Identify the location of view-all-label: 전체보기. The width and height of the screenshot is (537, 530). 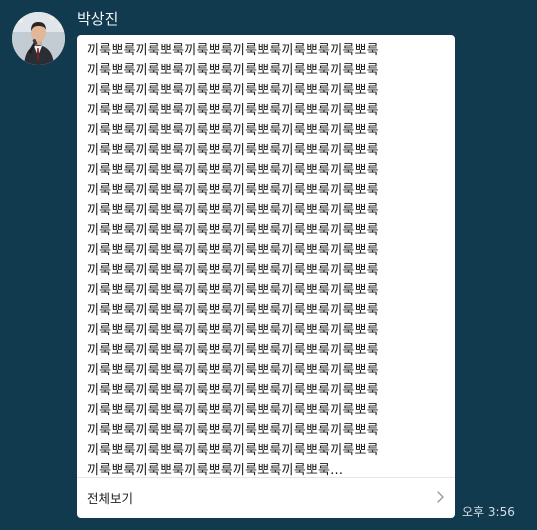
(110, 498).